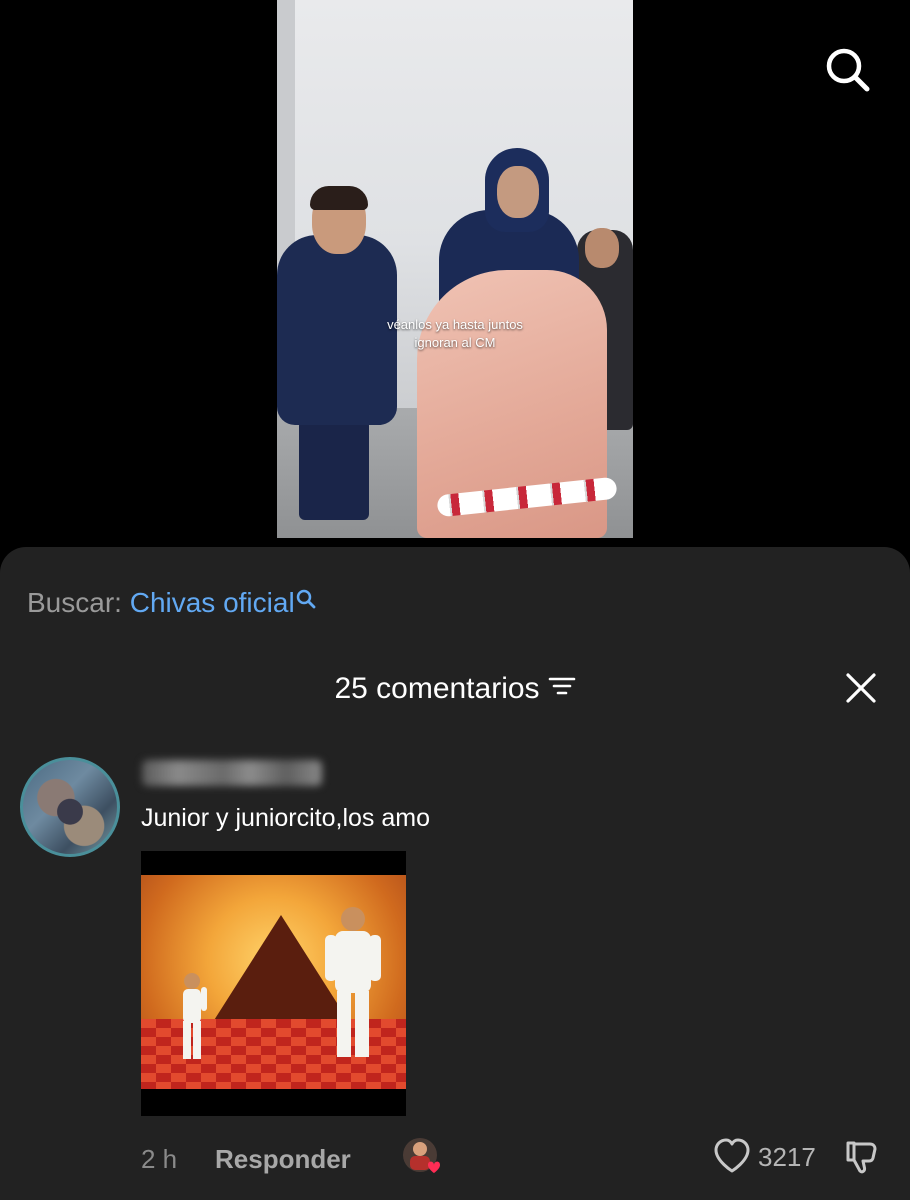  I want to click on video-person-legs, so click(334, 470).